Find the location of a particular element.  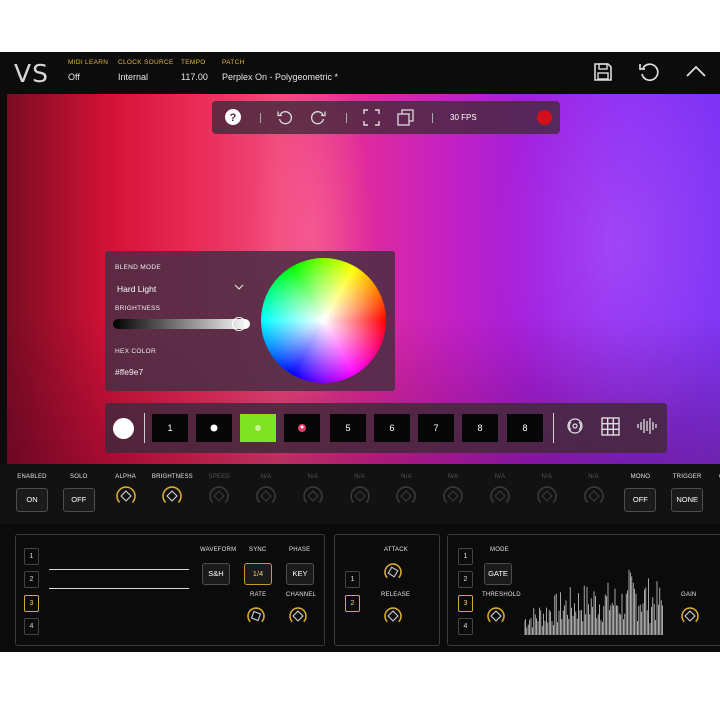

clock-source-field: CLOCK SOURCE Internal is located at coordinates (146, 70).